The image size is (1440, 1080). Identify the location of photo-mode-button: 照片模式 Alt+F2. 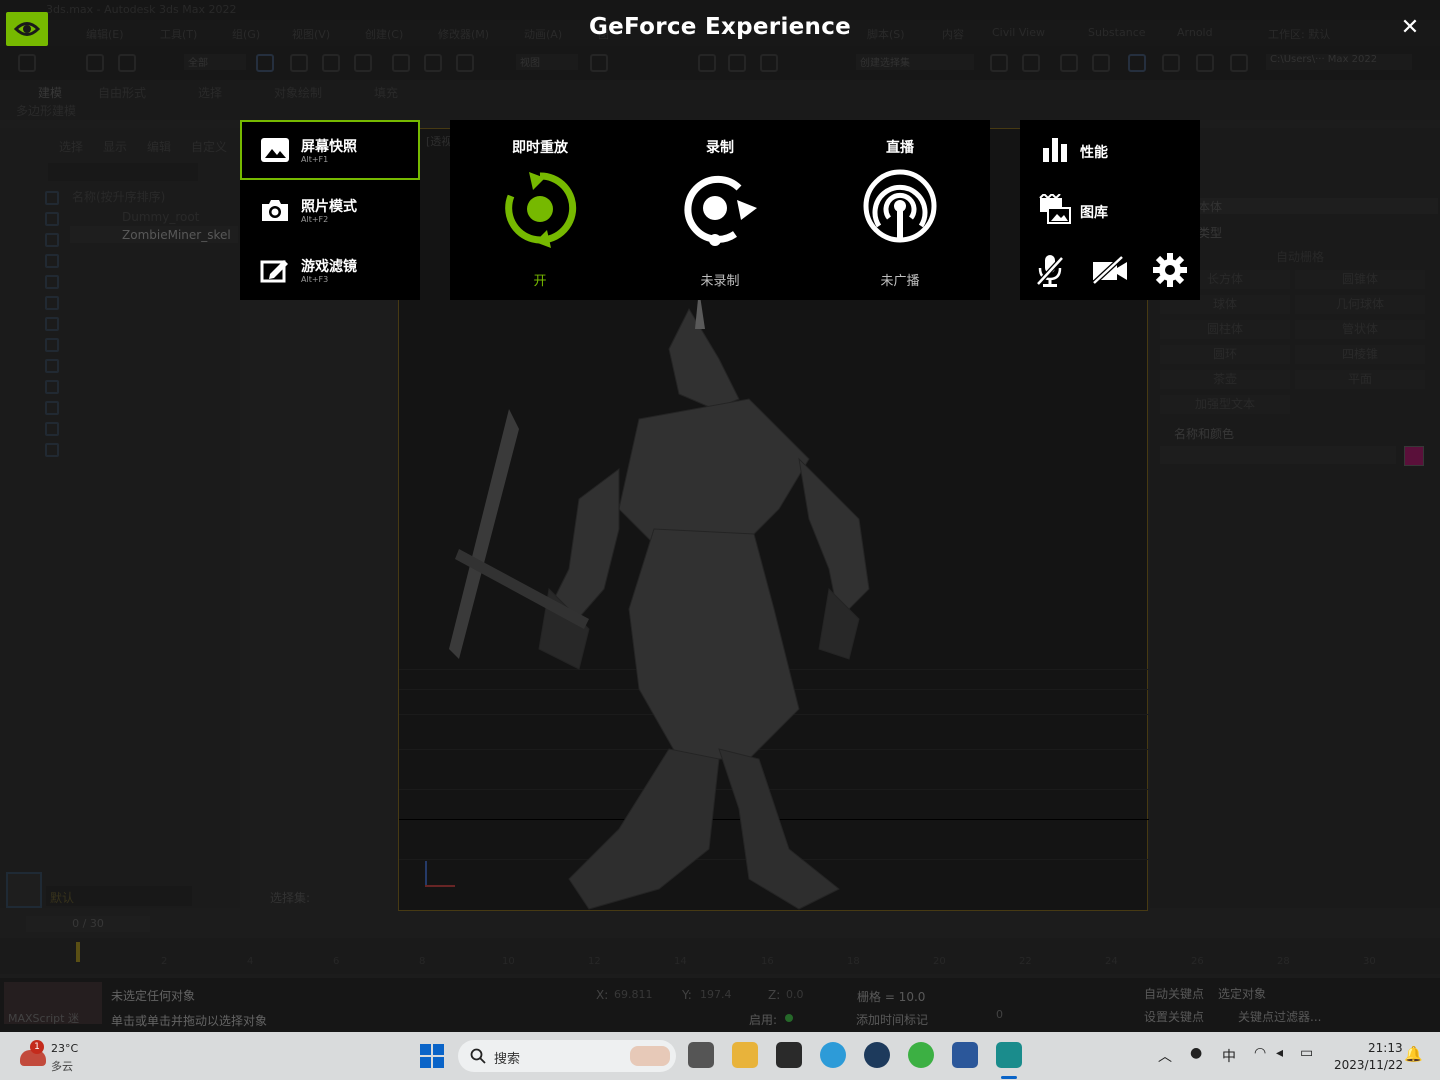
(330, 210).